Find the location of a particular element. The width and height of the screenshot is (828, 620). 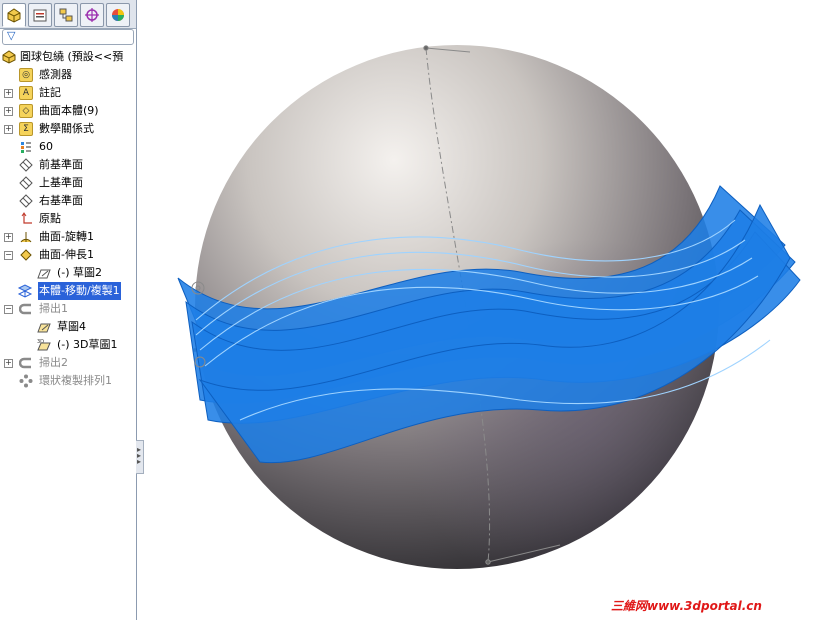

origin-icon is located at coordinates (26, 219).